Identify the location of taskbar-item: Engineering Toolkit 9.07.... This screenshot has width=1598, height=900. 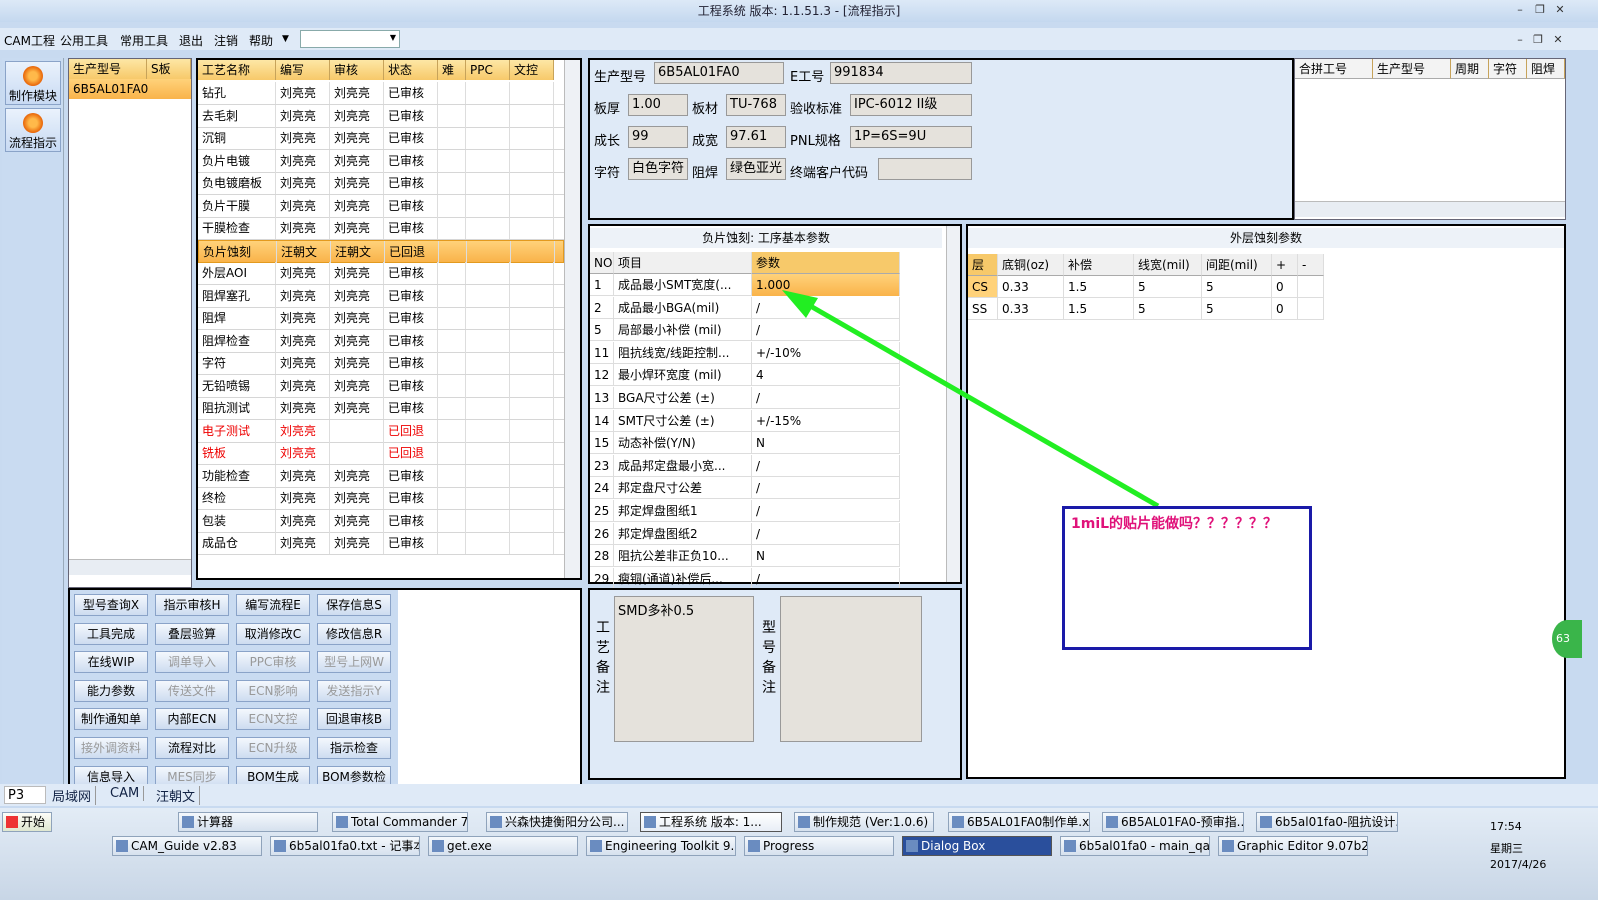
(661, 846).